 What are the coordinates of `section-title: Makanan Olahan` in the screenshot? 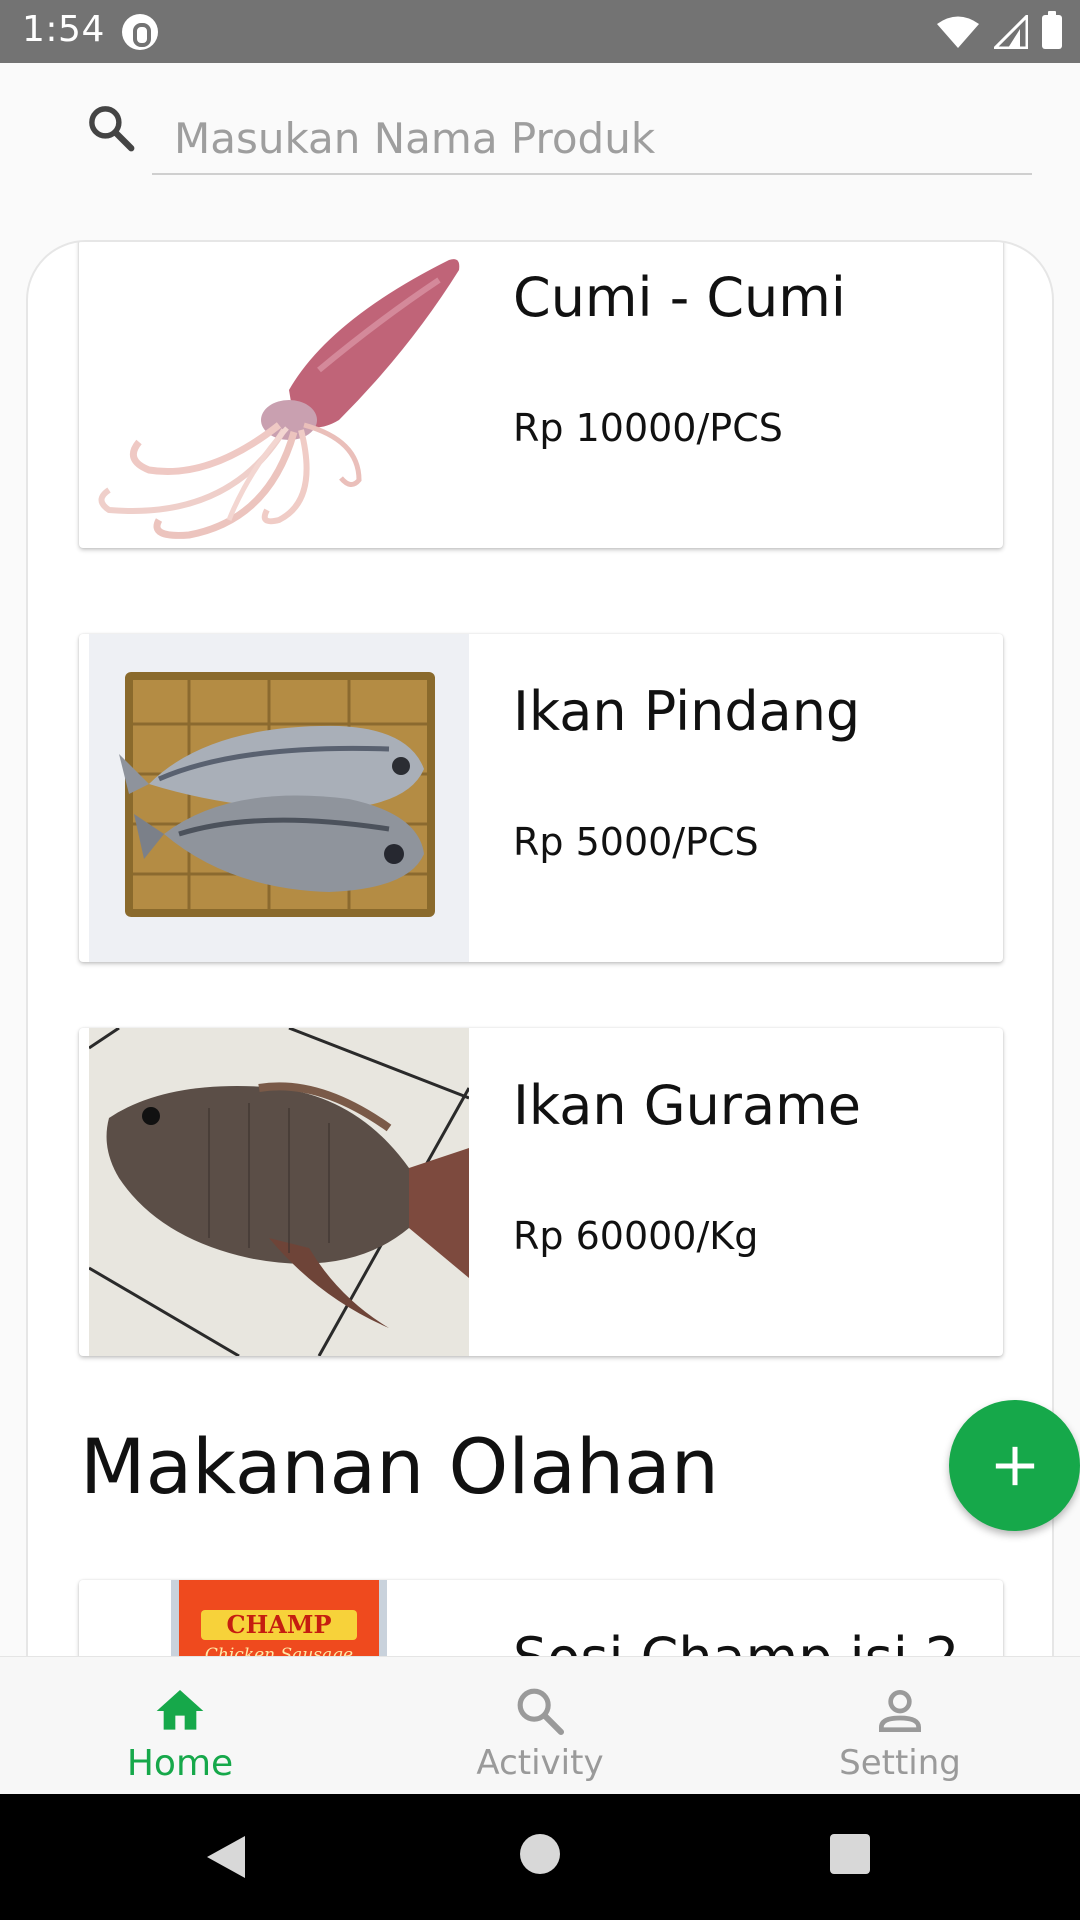 It's located at (399, 1466).